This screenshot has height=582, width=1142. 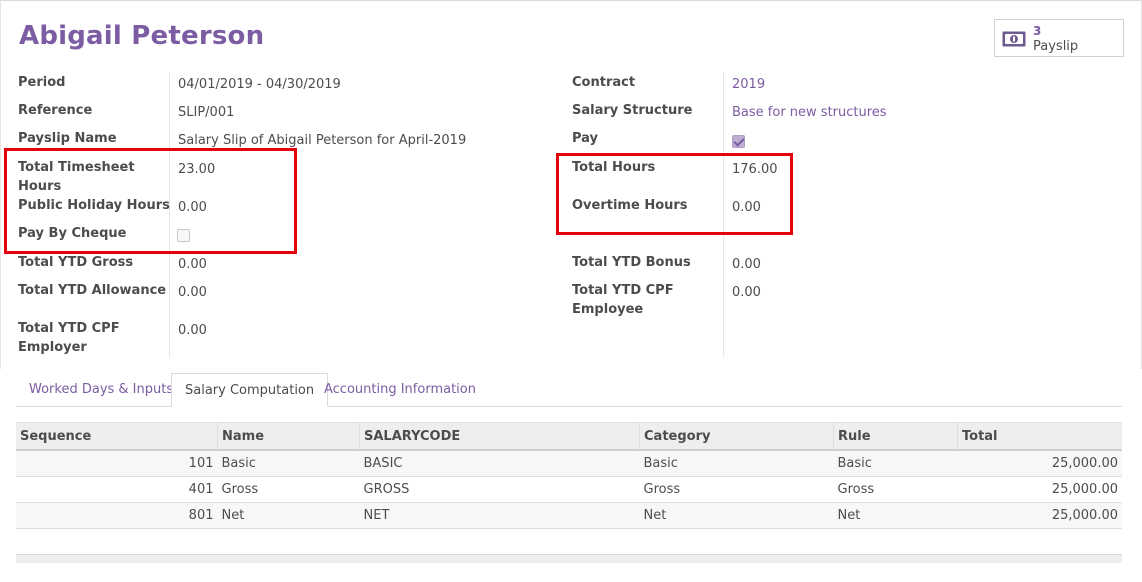 What do you see at coordinates (748, 84) in the screenshot?
I see `contract-link: 2019` at bounding box center [748, 84].